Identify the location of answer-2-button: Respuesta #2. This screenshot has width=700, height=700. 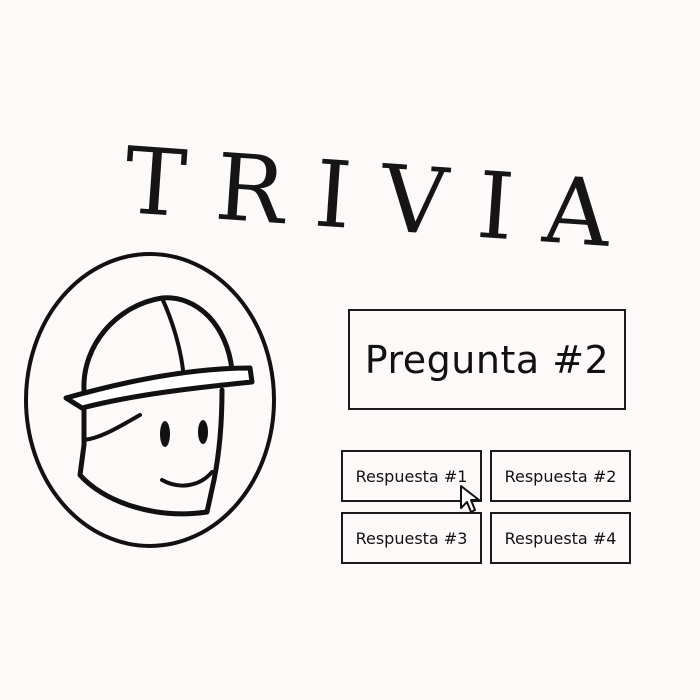
(560, 476).